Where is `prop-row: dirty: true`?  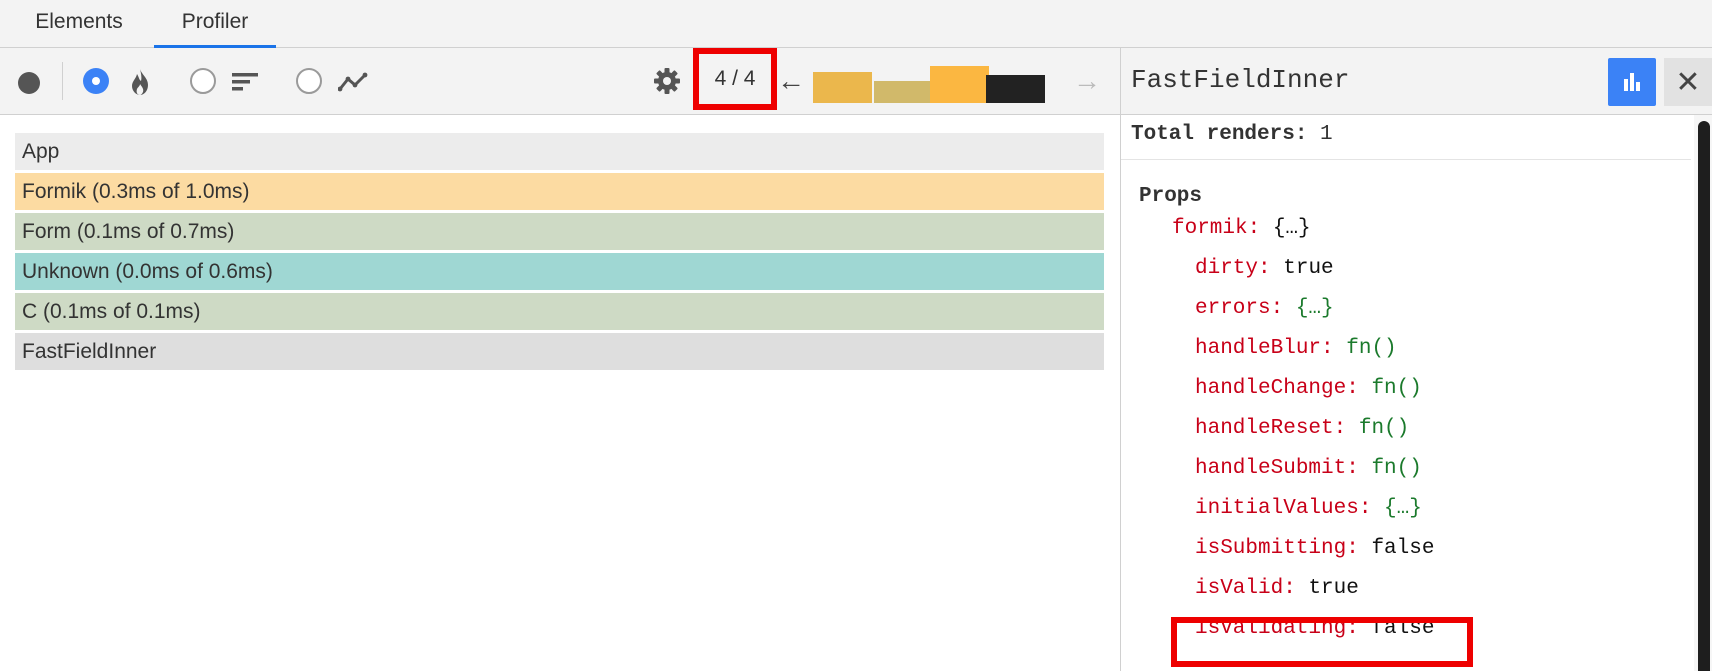 prop-row: dirty: true is located at coordinates (1264, 268).